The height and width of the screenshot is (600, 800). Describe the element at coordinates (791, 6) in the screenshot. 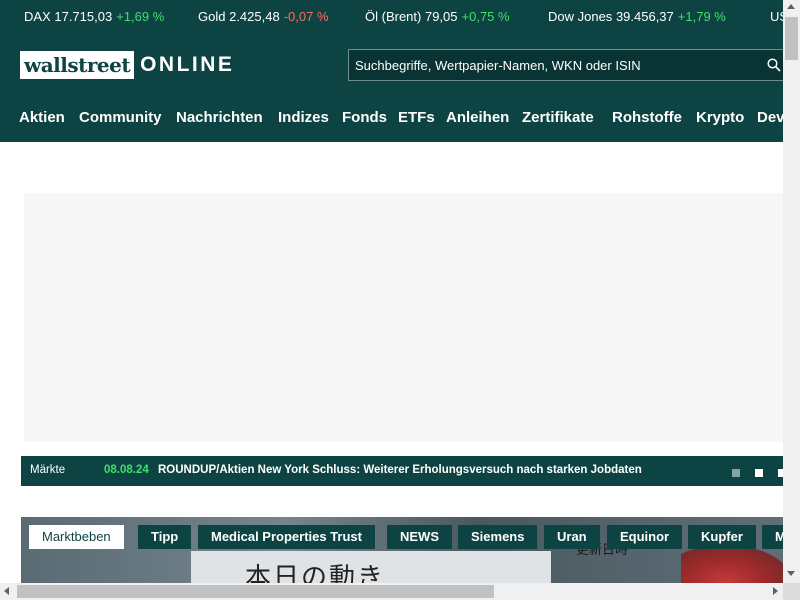

I see `scroll-up-icon` at that location.